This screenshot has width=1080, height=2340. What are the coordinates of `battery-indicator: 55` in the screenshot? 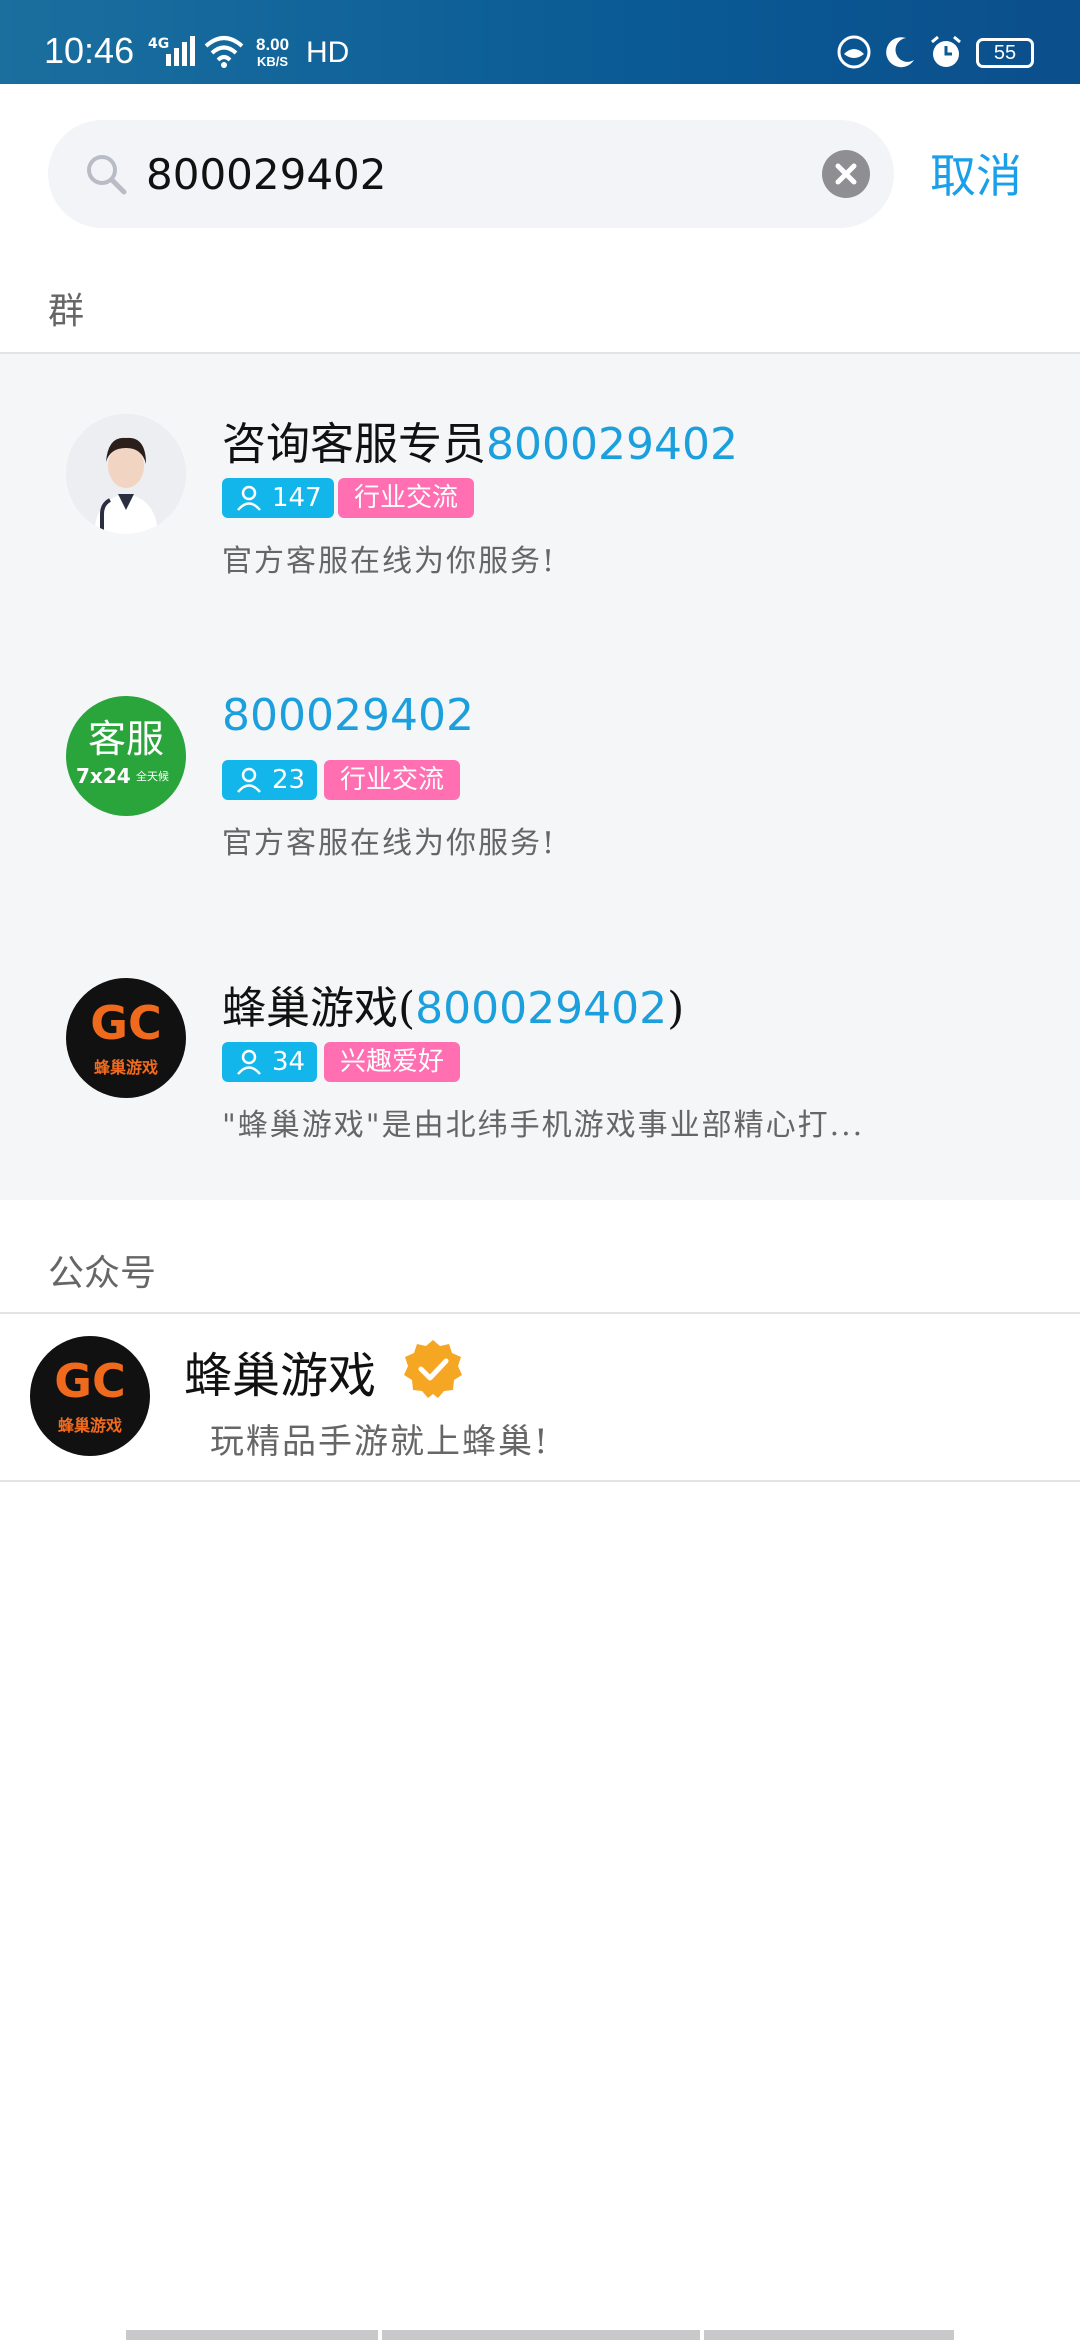 It's located at (1005, 53).